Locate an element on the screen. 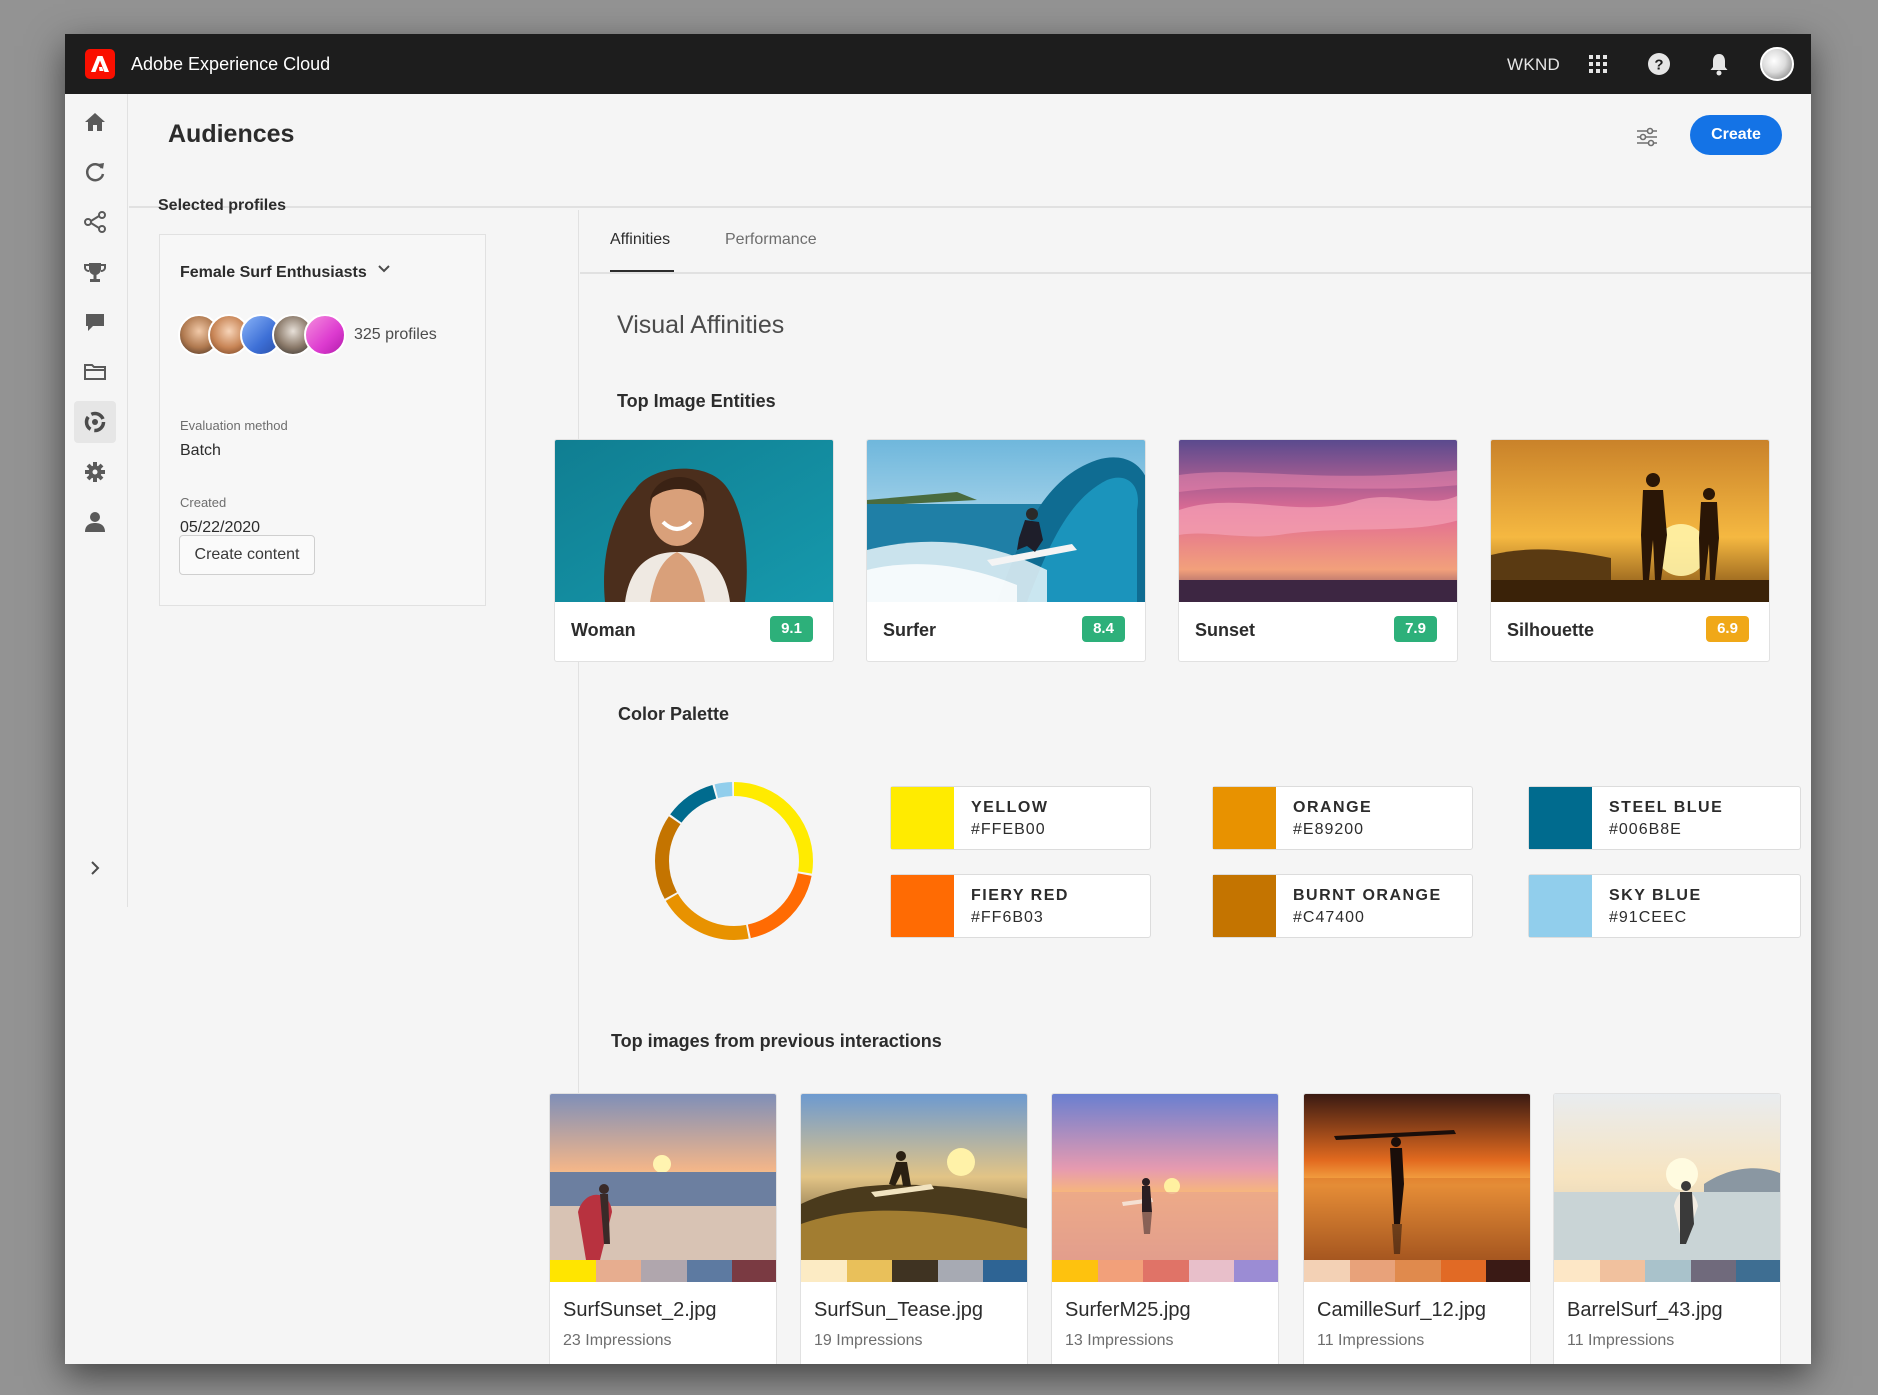 The height and width of the screenshot is (1395, 1878). camillesurf-thumbnail is located at coordinates (1417, 1177).